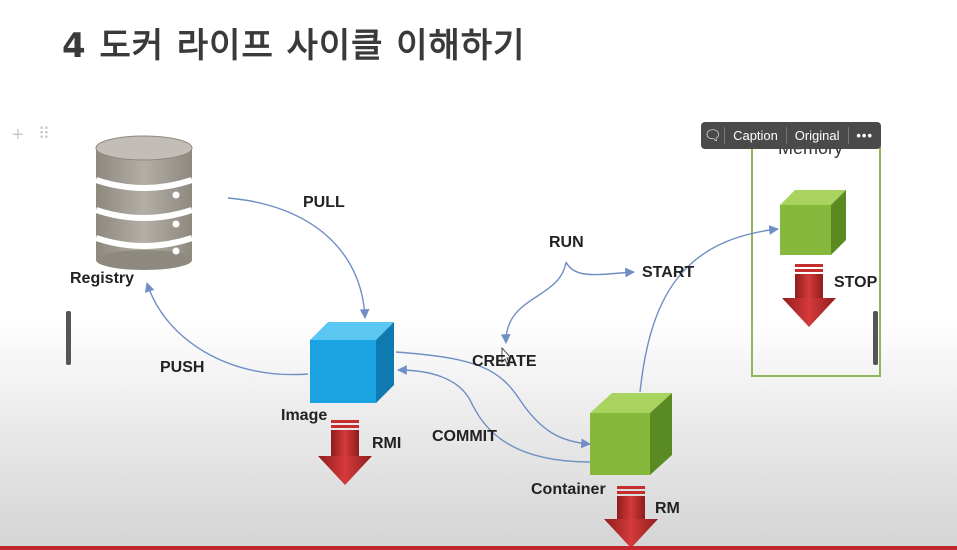  Describe the element at coordinates (345, 452) in the screenshot. I see `rmi-arrow-icon` at that location.